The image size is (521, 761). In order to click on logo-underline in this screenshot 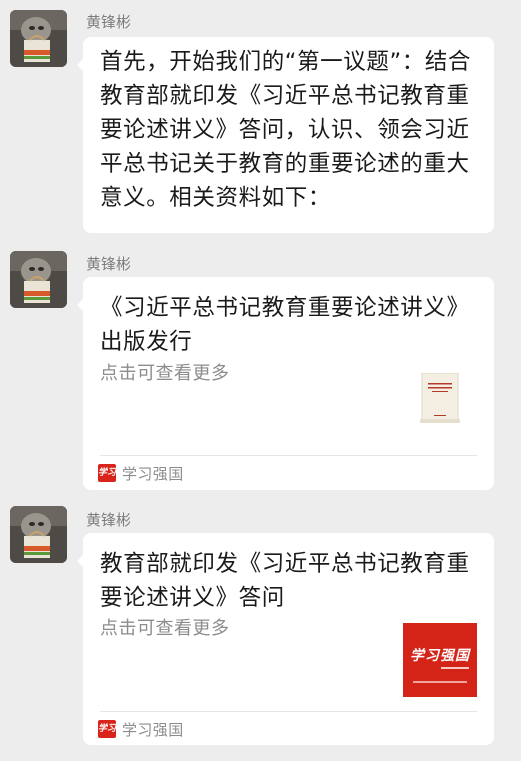, I will do `click(455, 668)`.